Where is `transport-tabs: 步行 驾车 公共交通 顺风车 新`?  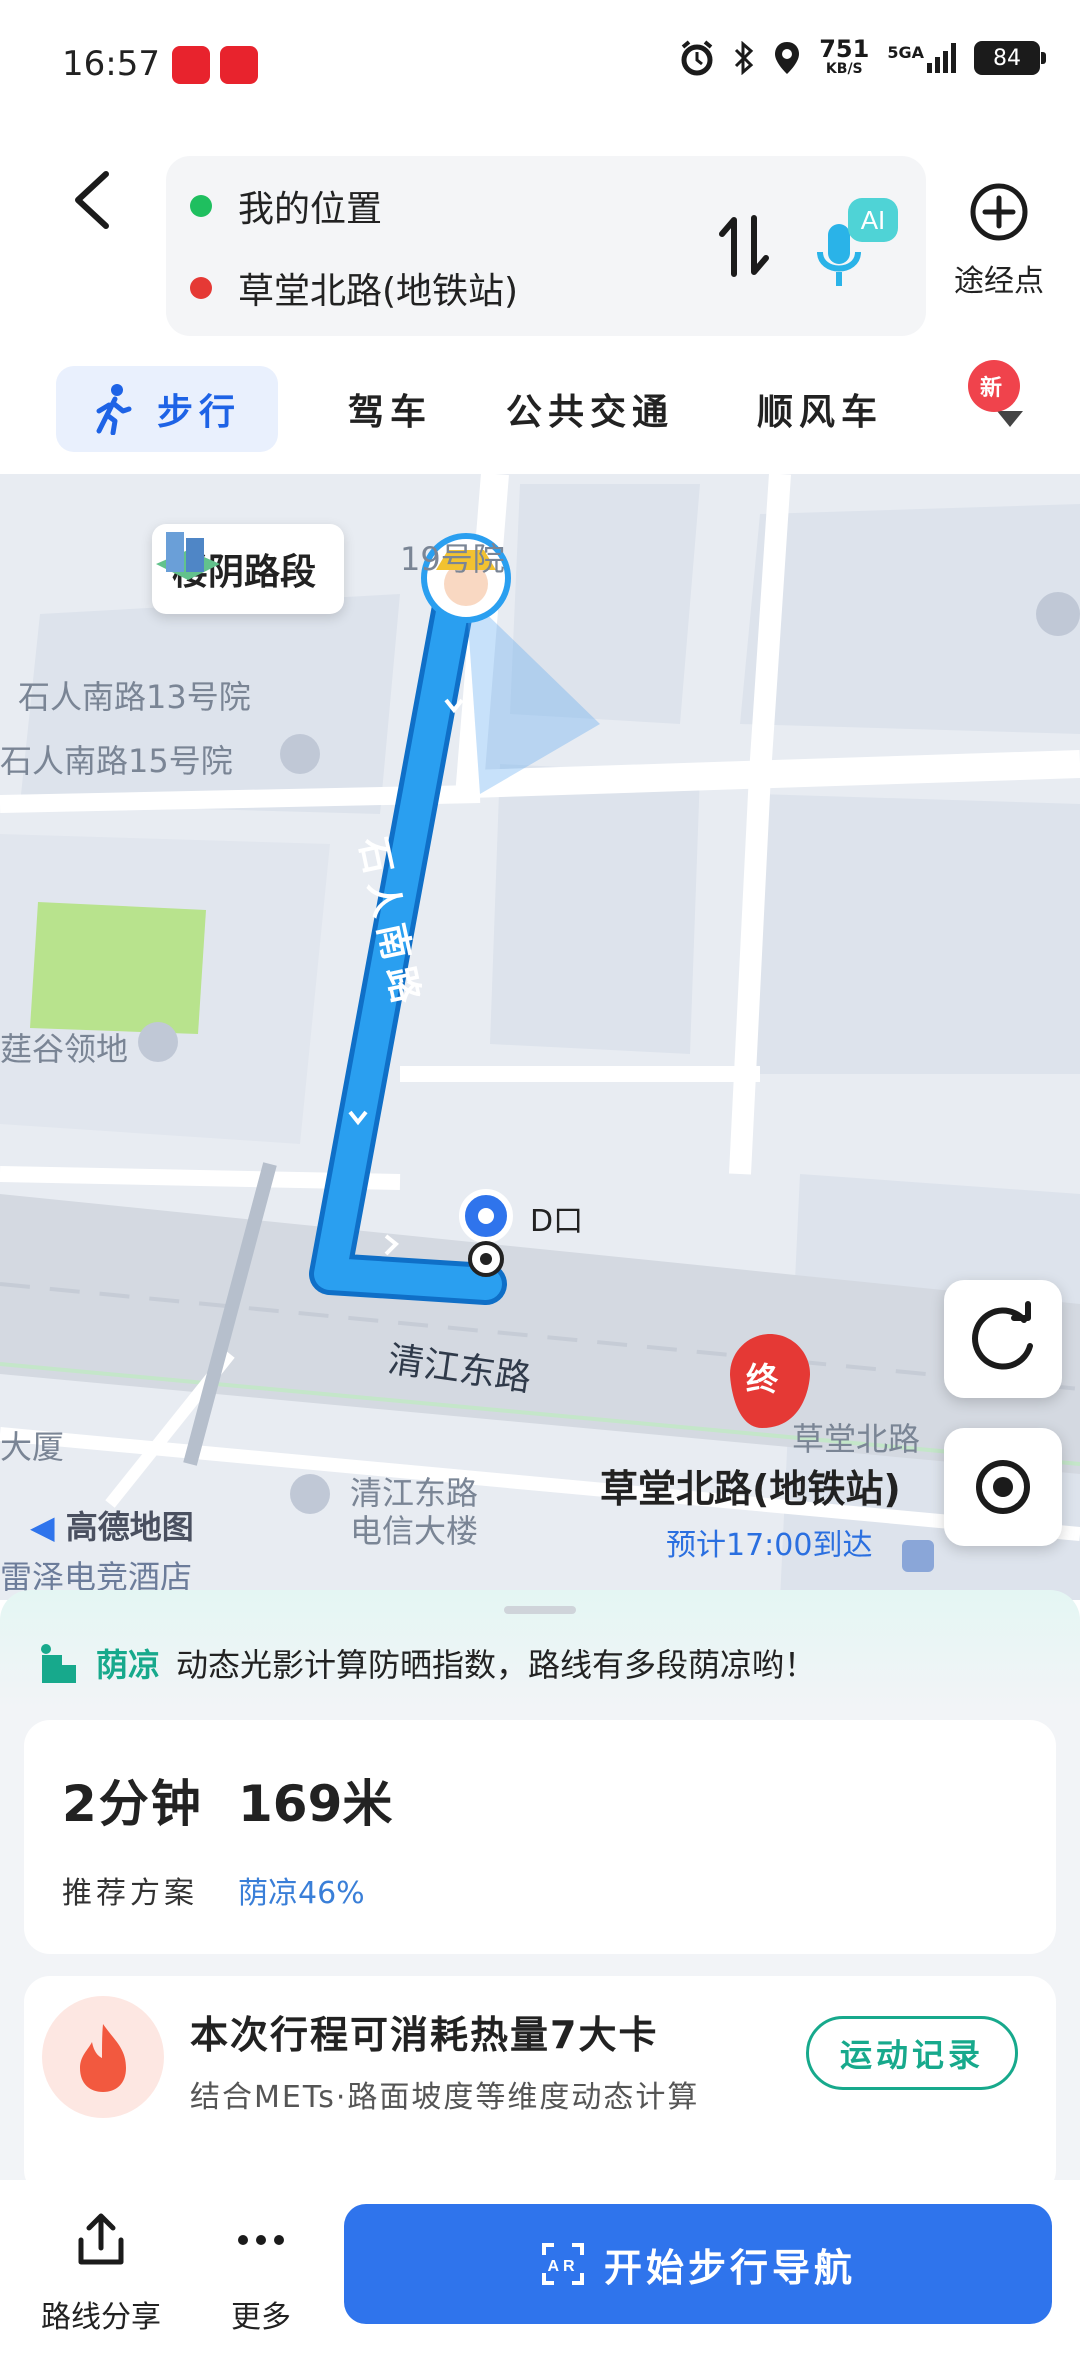 transport-tabs: 步行 驾车 公共交通 顺风车 新 is located at coordinates (540, 411).